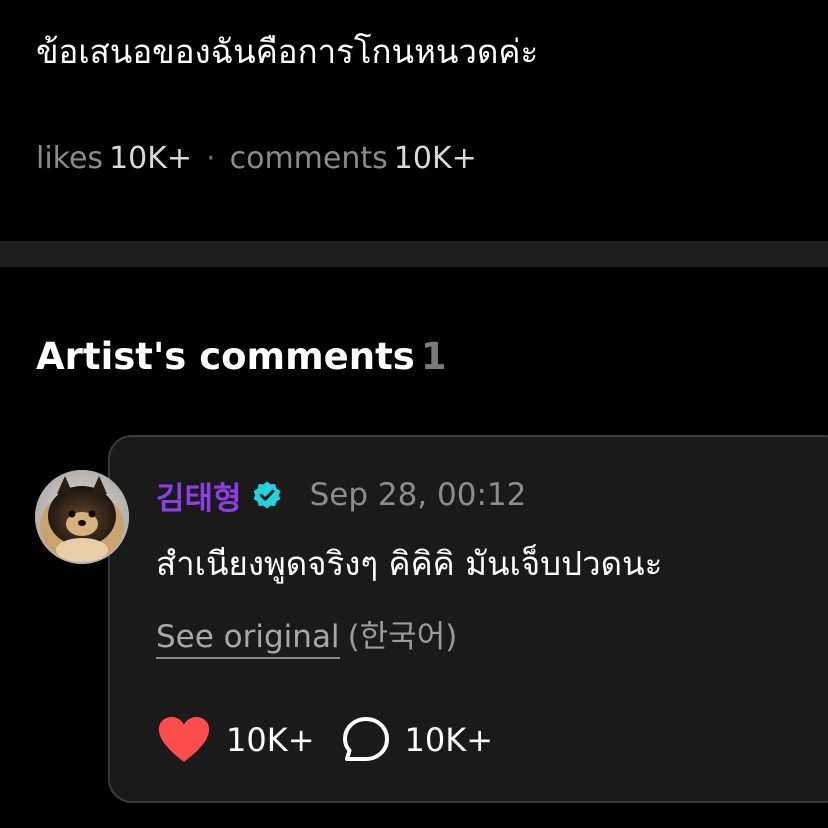 This screenshot has height=828, width=828. I want to click on comments-label: comments, so click(308, 158).